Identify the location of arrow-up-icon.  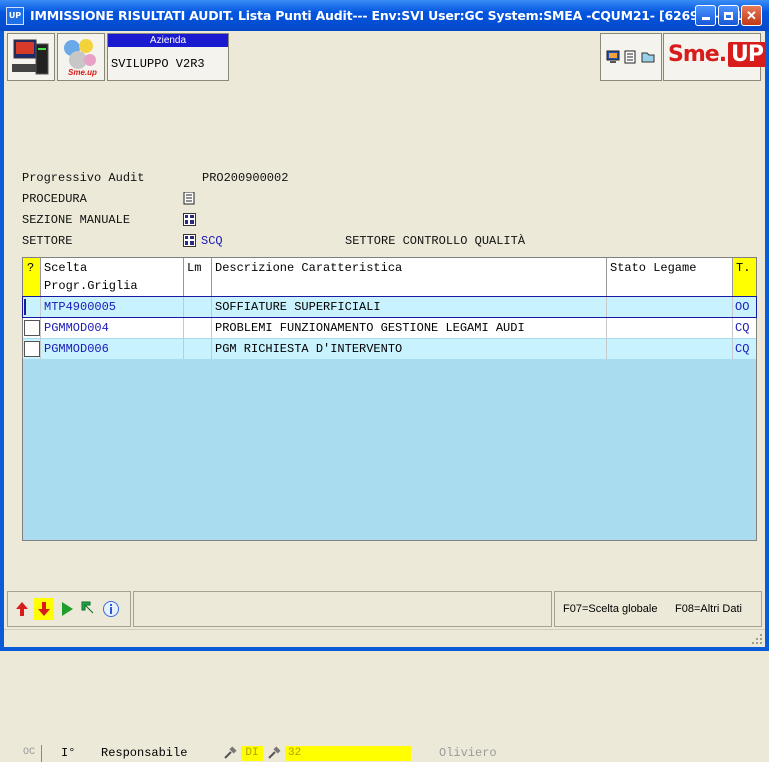
(22, 609).